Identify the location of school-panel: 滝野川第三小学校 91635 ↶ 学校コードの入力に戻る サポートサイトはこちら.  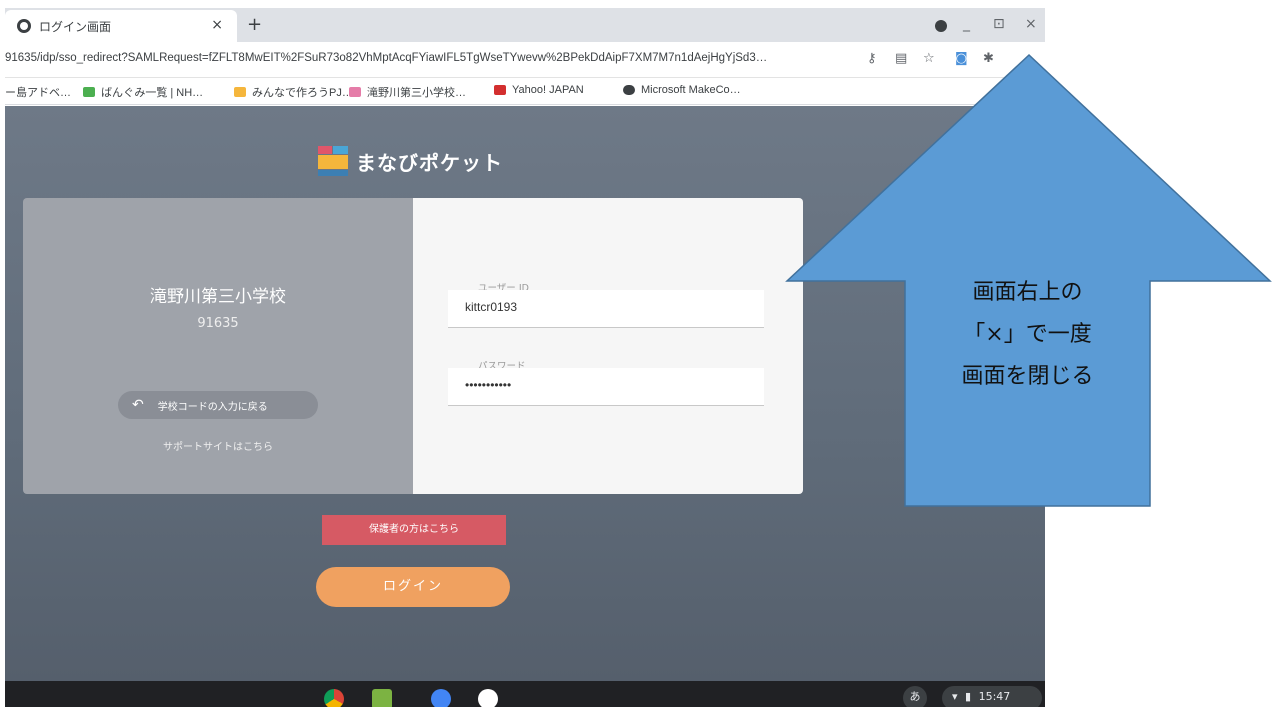
(218, 346).